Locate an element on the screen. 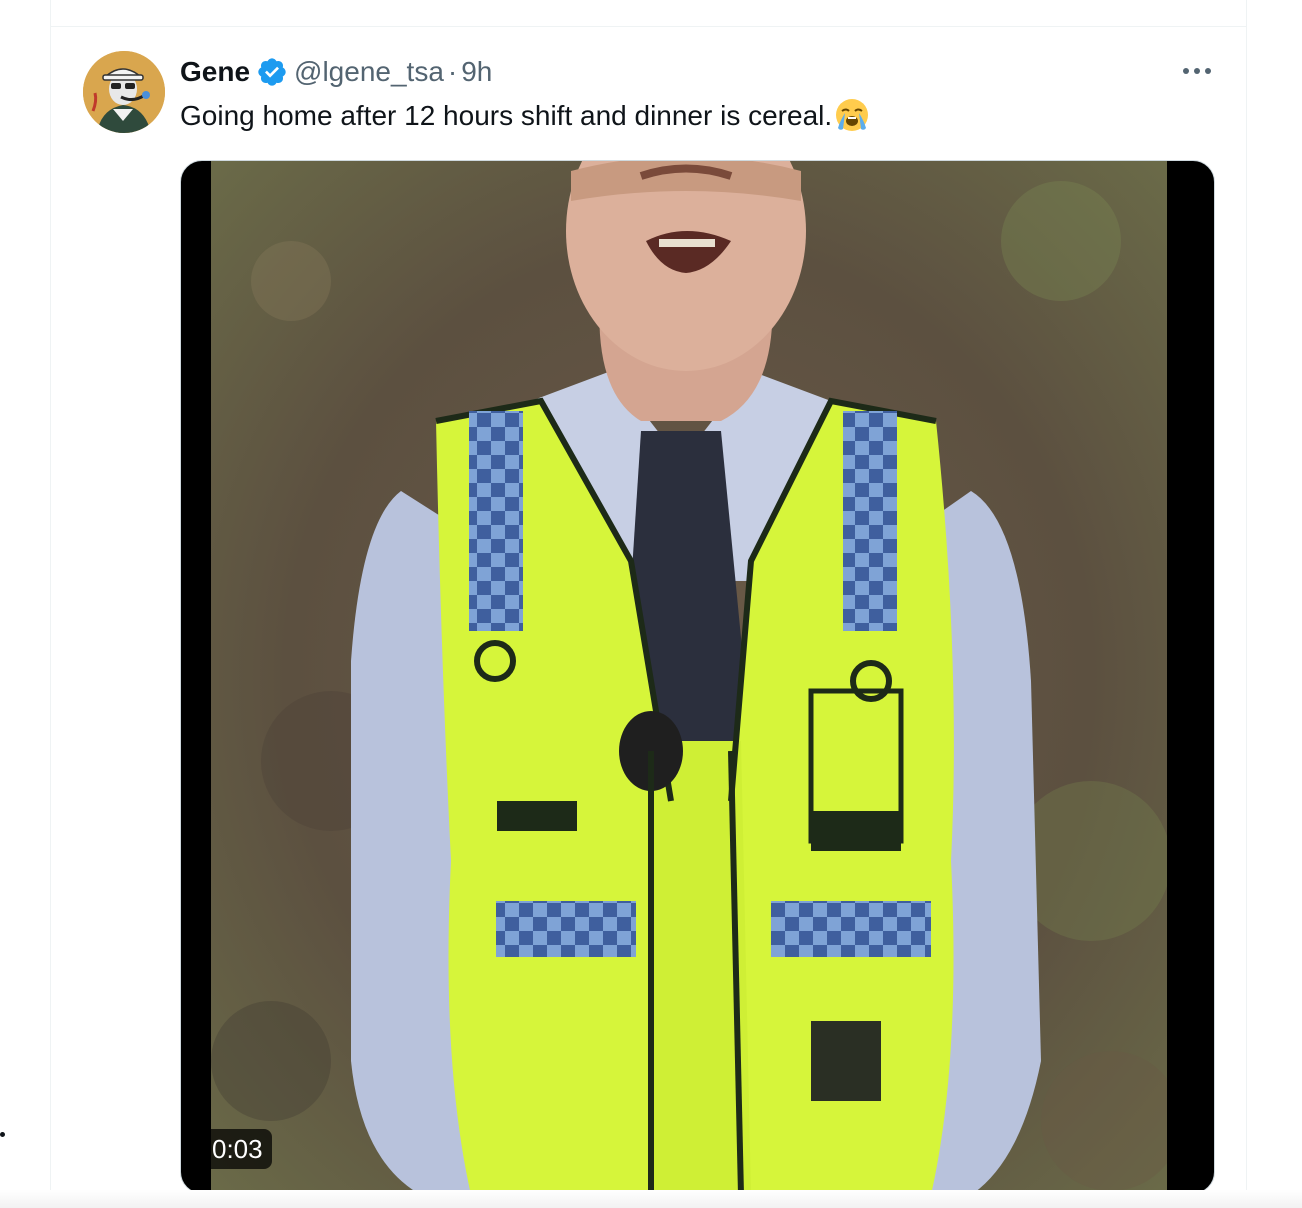  avatar-cartoon-icon is located at coordinates (124, 92).